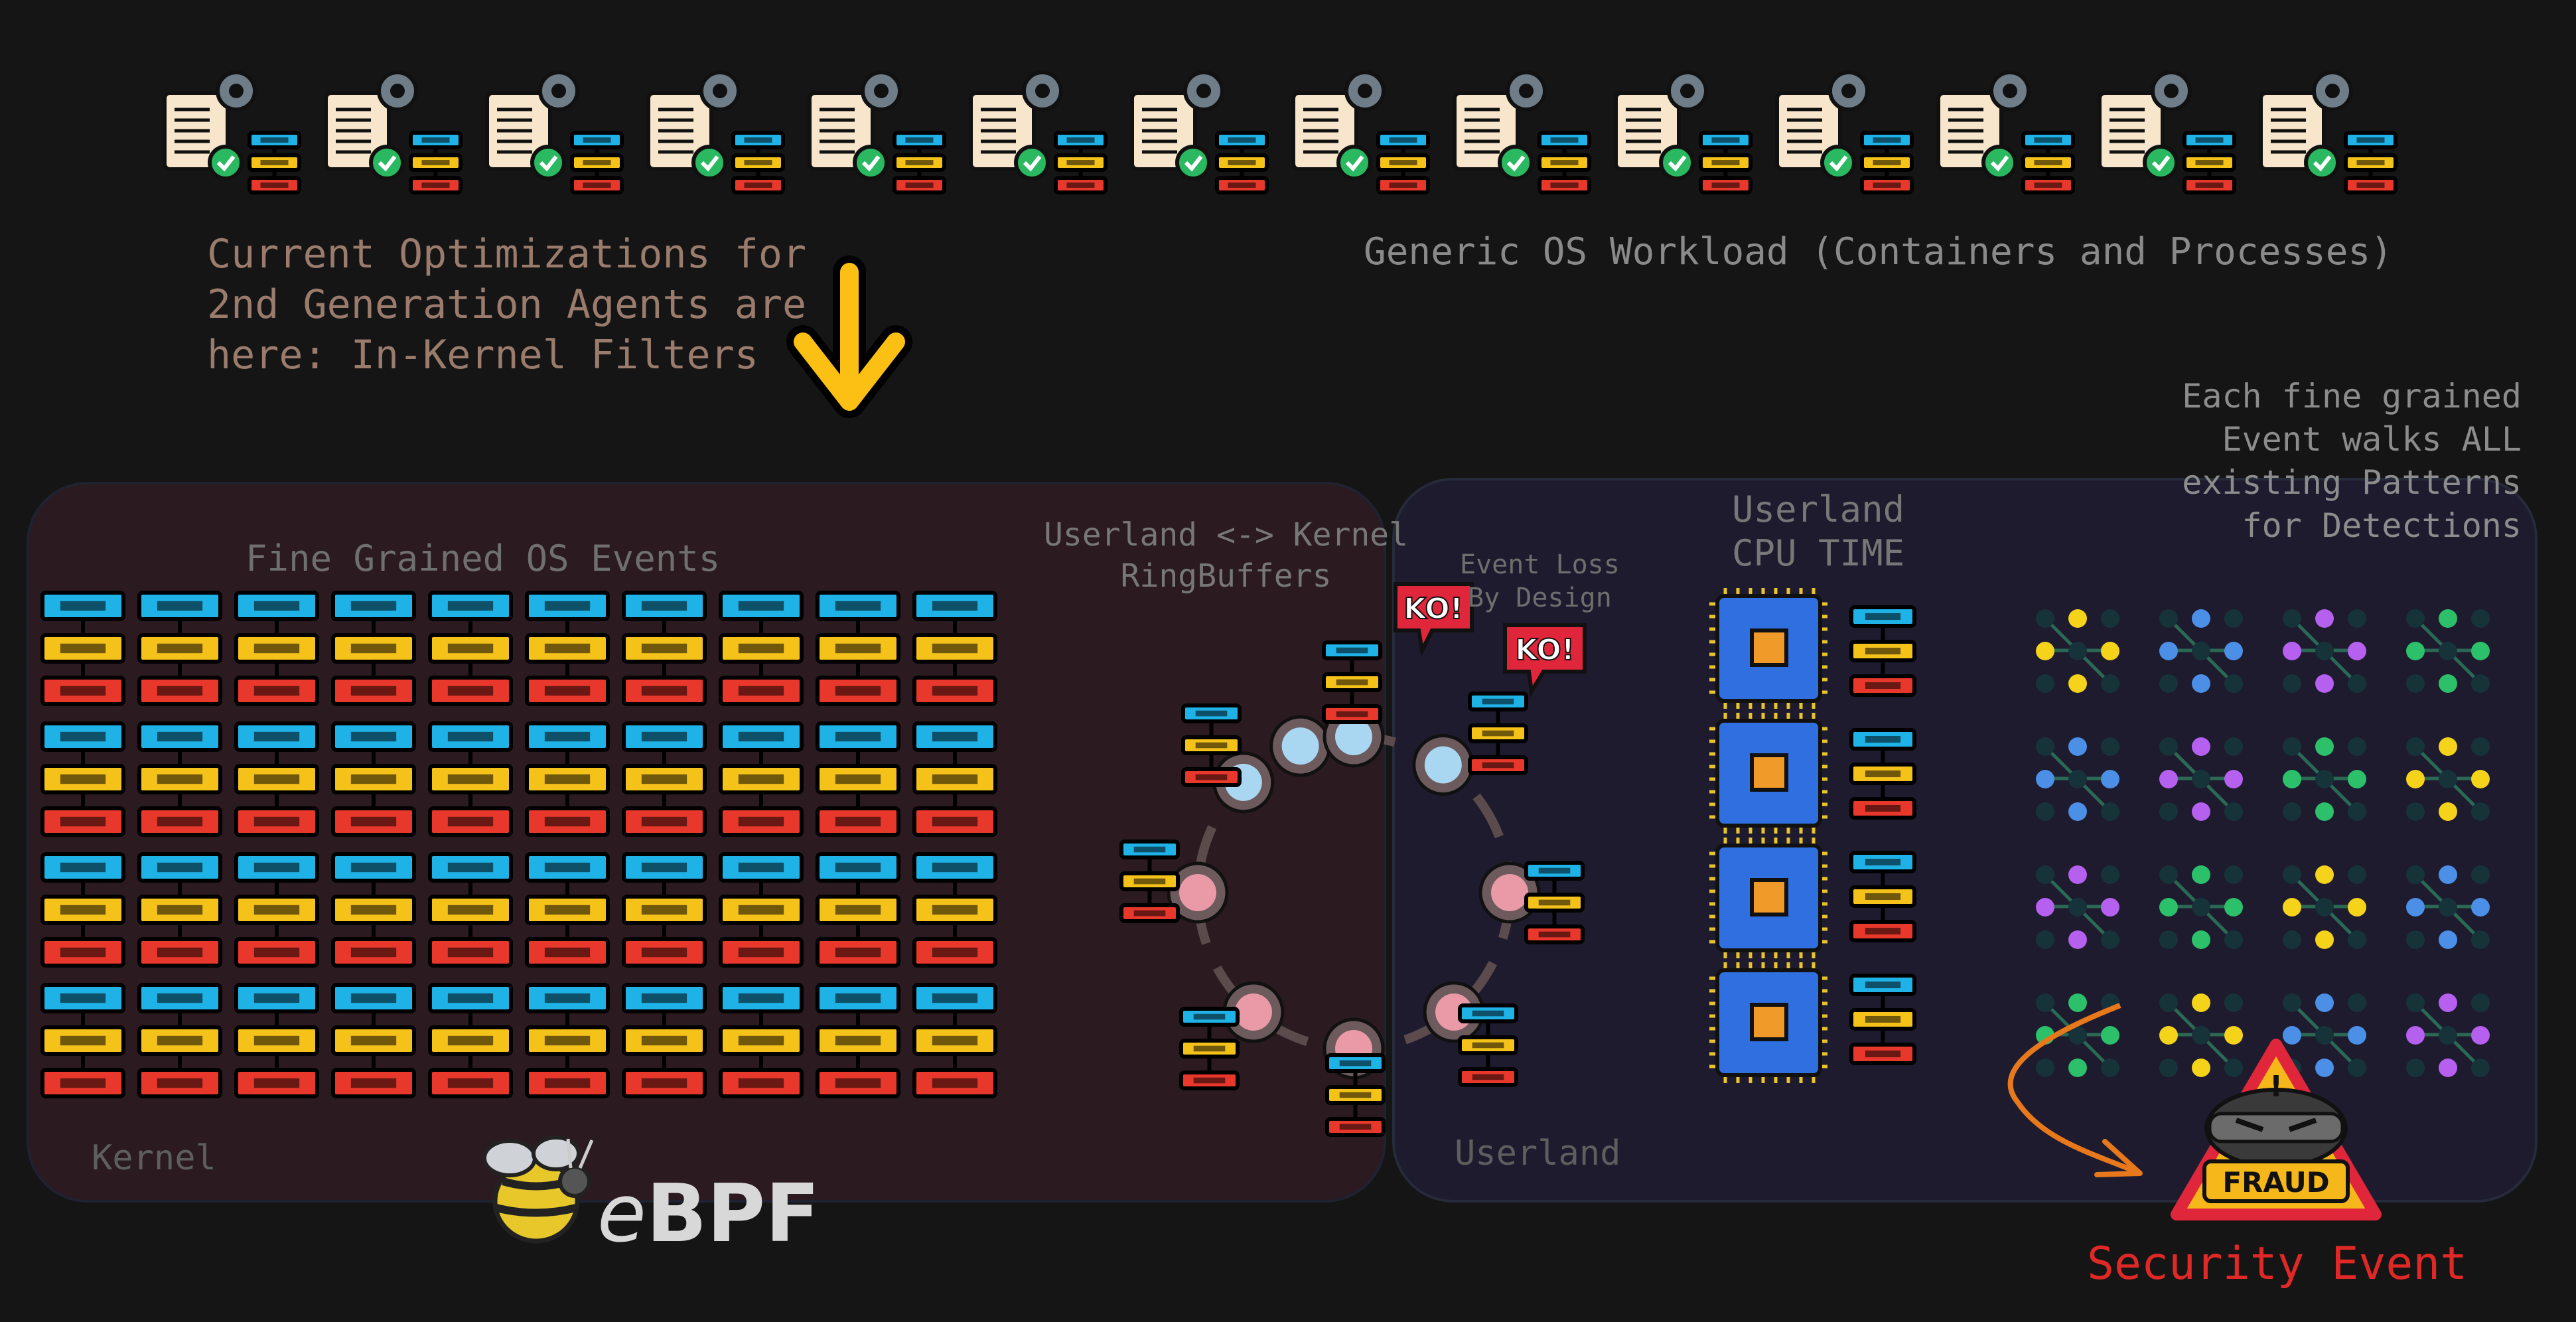 The width and height of the screenshot is (2576, 1322). What do you see at coordinates (2278, 1264) in the screenshot?
I see `security-event-label: Security Event` at bounding box center [2278, 1264].